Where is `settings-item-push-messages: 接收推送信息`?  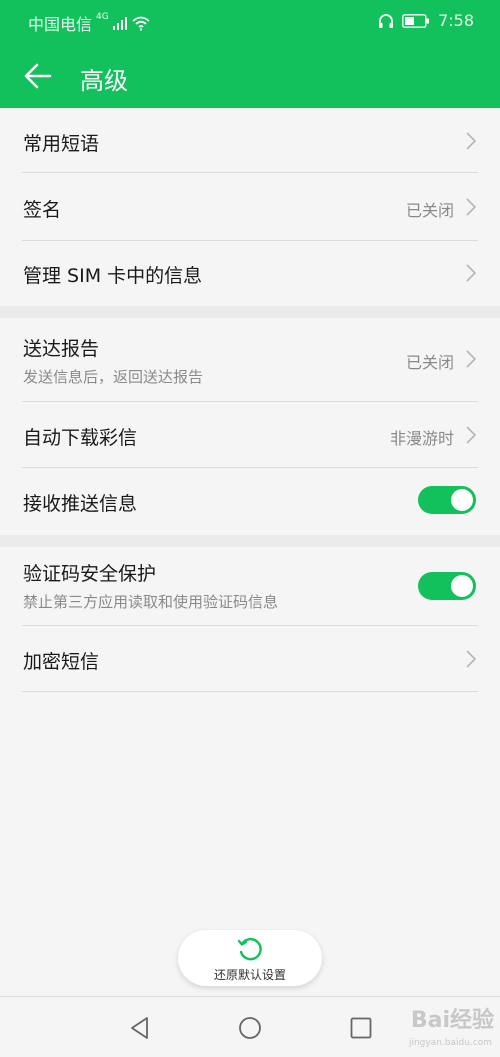
settings-item-push-messages: 接收推送信息 is located at coordinates (250, 501).